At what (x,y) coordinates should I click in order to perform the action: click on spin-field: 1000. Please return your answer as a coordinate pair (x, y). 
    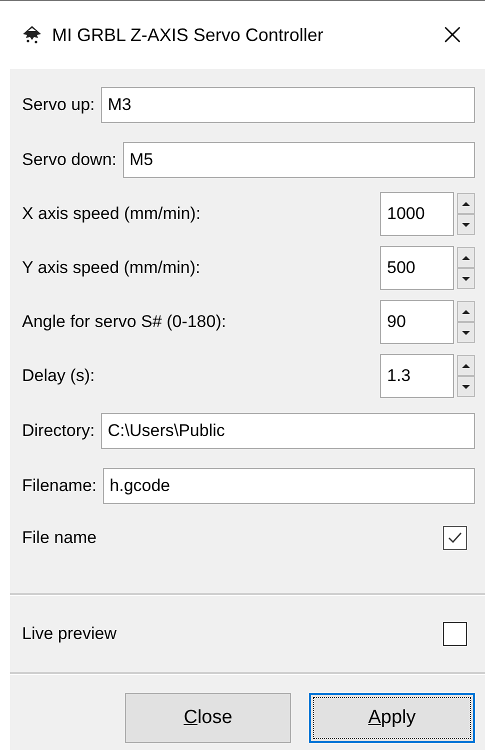
    Looking at the image, I should click on (417, 214).